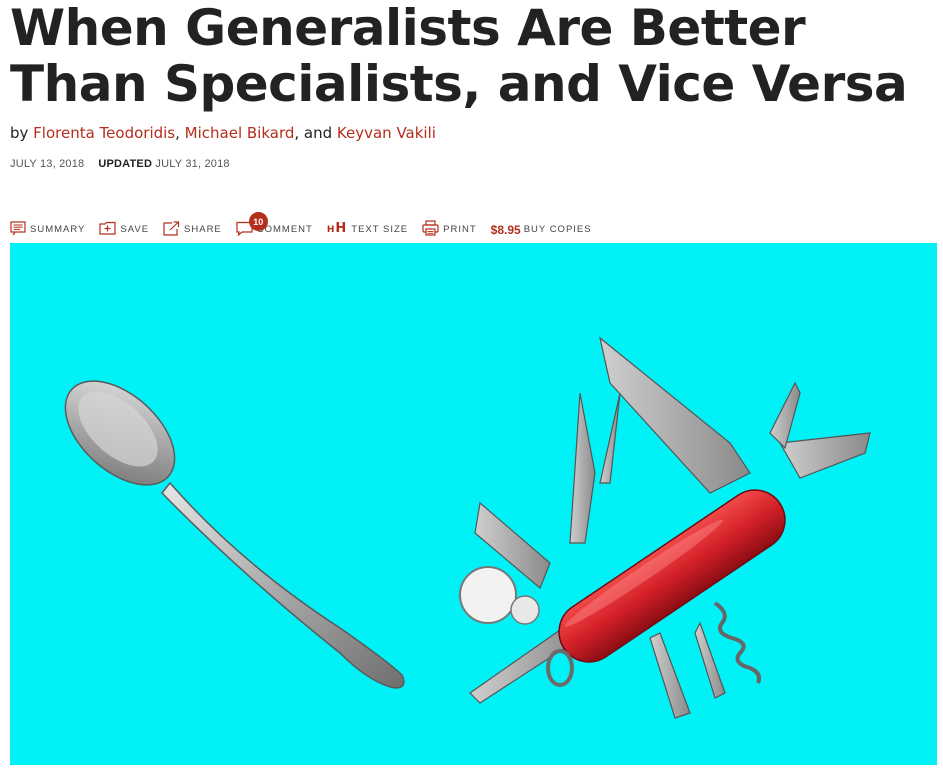 The height and width of the screenshot is (770, 943). I want to click on summary-button: SUMMARY, so click(47, 228).